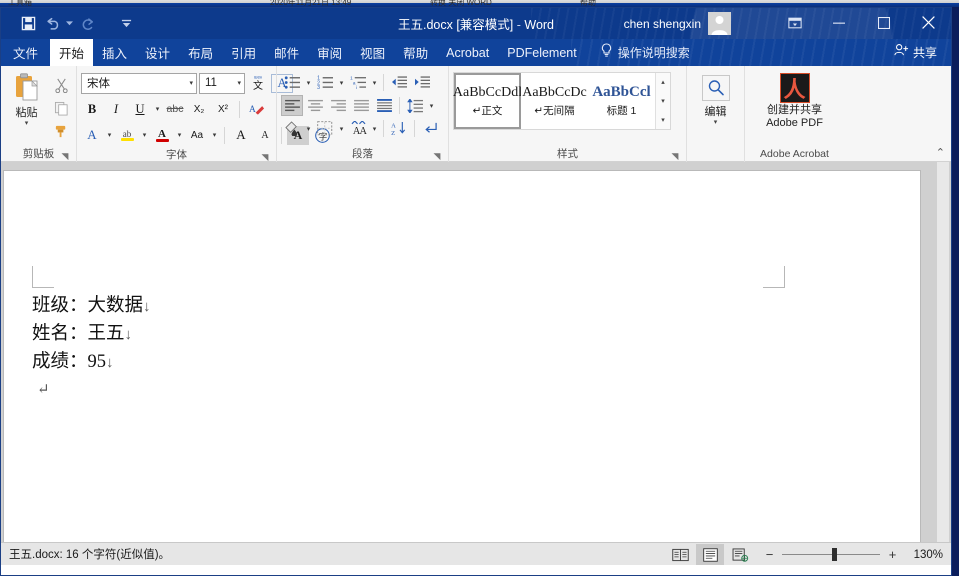 This screenshot has height=576, width=959. I want to click on tab-help: 帮助, so click(415, 52).